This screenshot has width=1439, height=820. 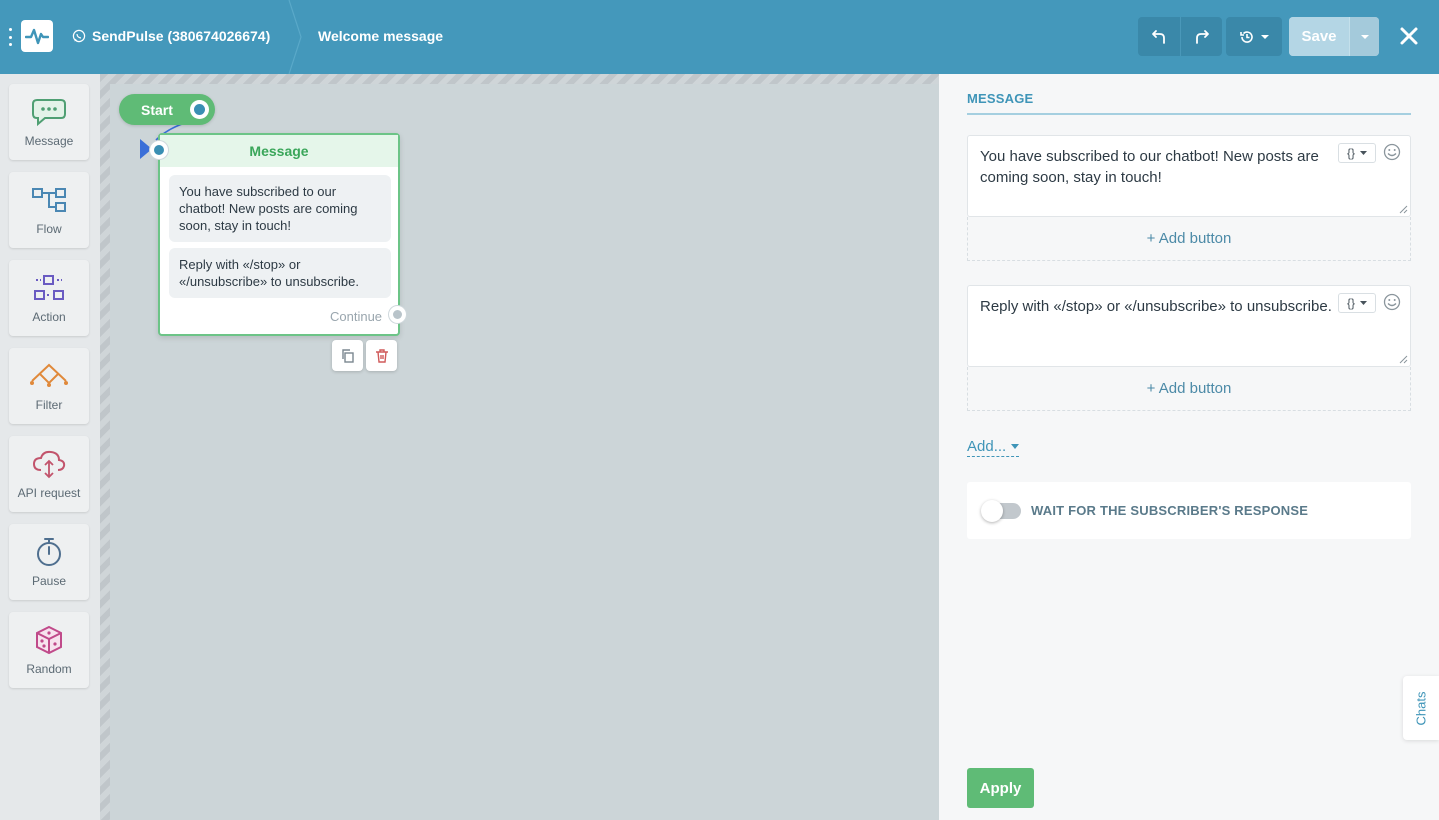 I want to click on tool-label: Flow, so click(x=49, y=229).